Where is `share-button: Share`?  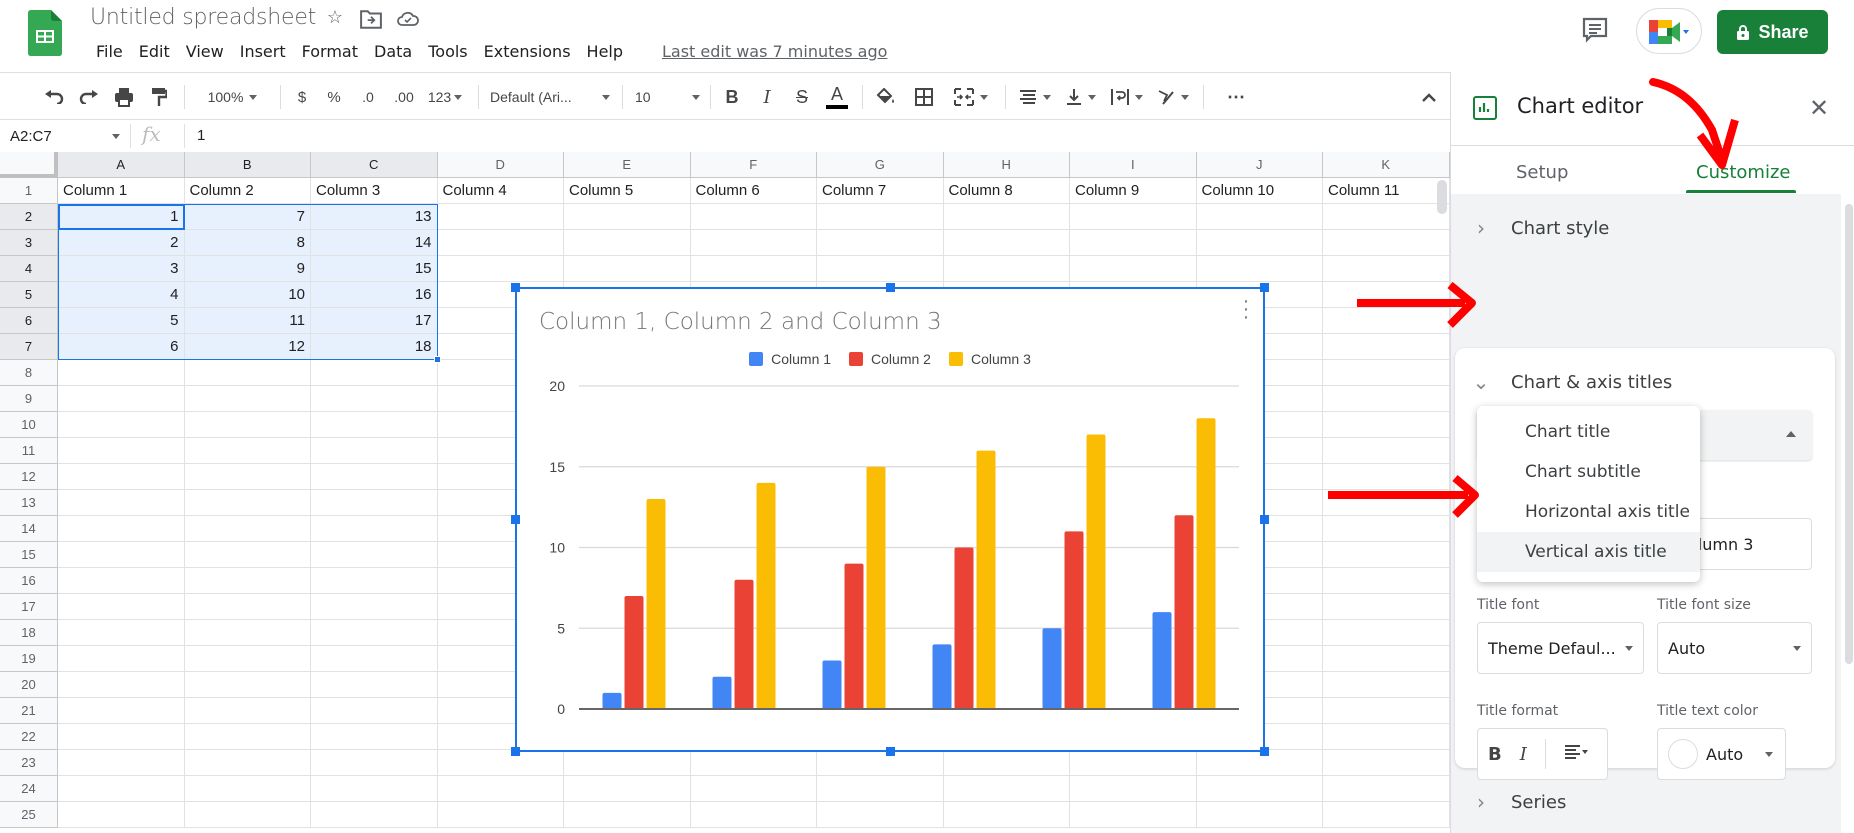 share-button: Share is located at coordinates (1772, 32).